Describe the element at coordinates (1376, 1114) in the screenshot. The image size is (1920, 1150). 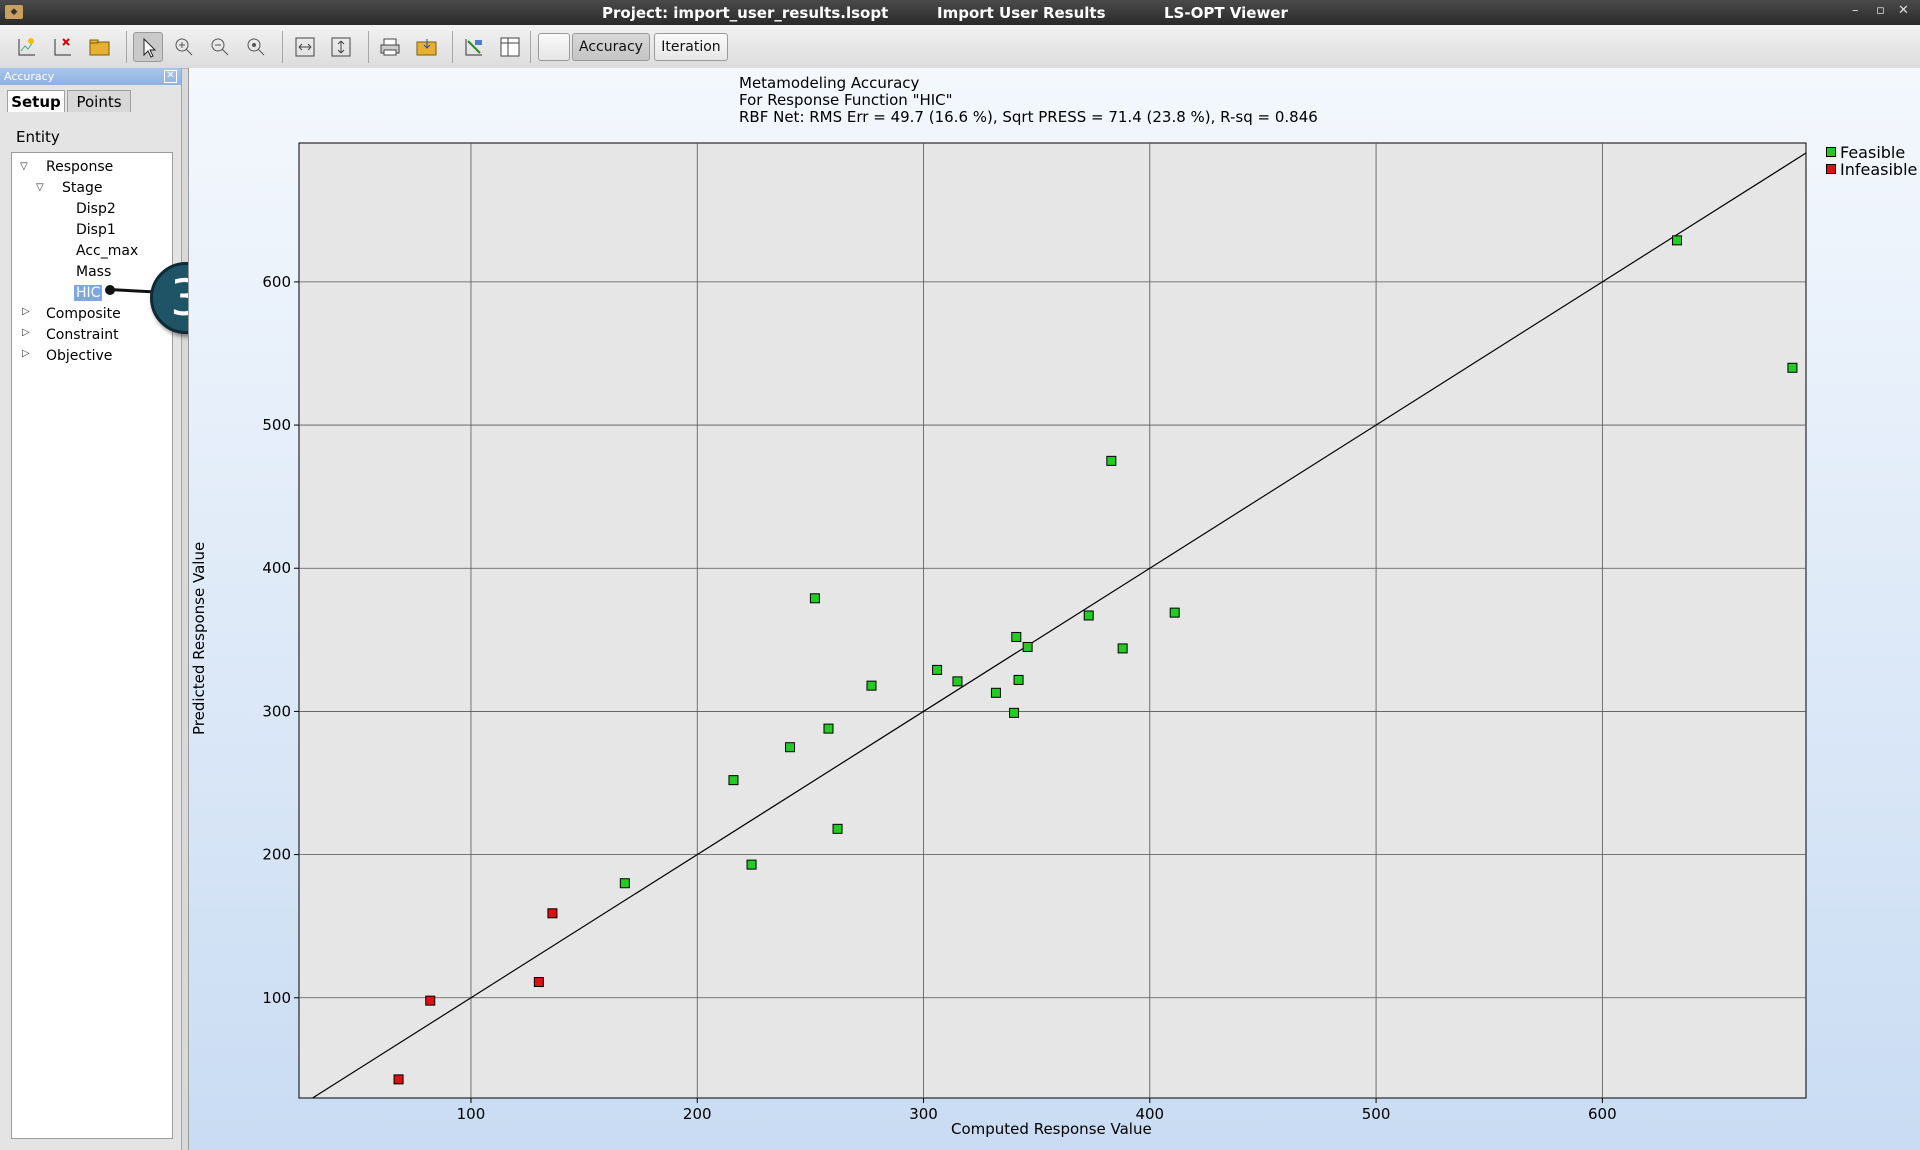
I see `x-tick-label: 500` at that location.